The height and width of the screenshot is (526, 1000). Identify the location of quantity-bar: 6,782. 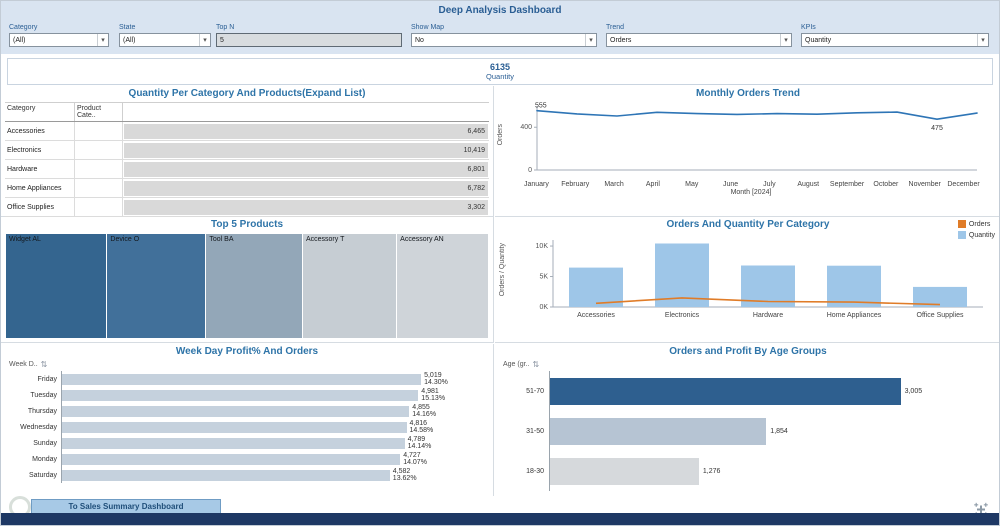
(306, 188).